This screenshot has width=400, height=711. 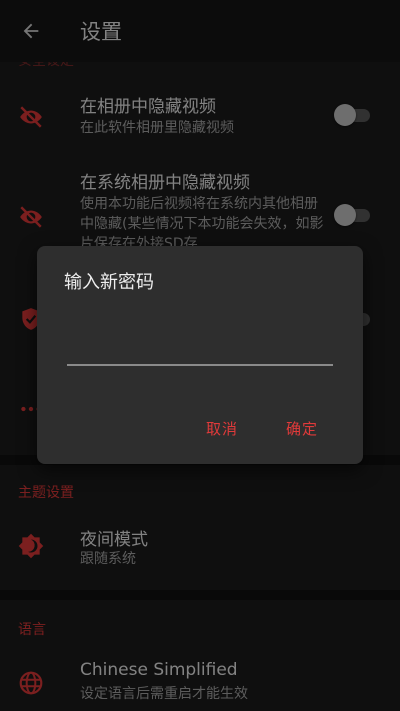 What do you see at coordinates (222, 428) in the screenshot?
I see `cancel-button: 取消` at bounding box center [222, 428].